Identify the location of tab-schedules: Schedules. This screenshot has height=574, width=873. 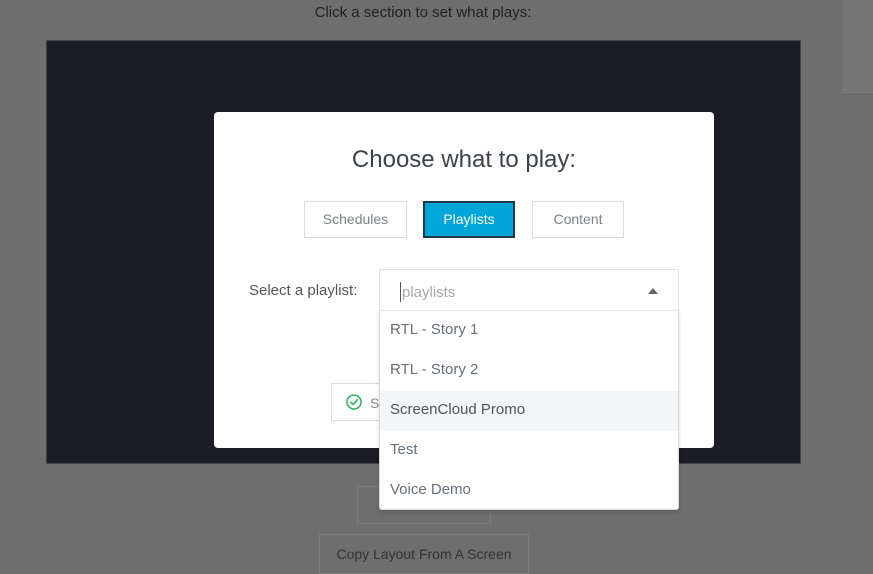
(355, 219).